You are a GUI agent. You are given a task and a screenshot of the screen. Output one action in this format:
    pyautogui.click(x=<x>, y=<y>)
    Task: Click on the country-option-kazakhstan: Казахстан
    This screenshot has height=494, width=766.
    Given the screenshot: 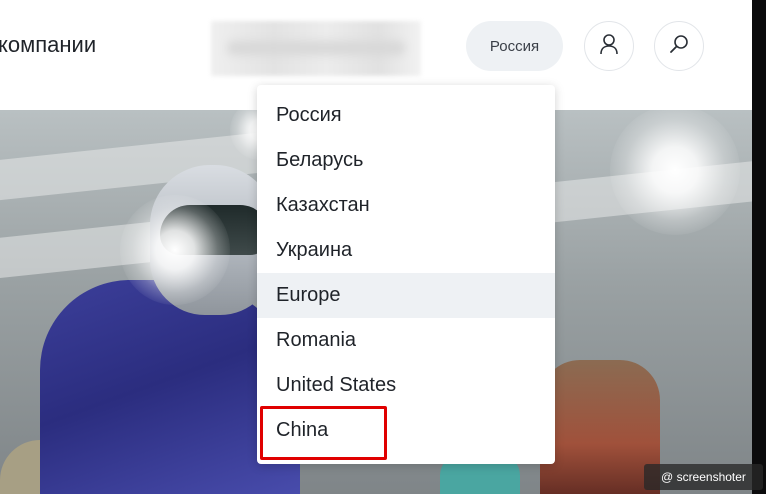 What is the action you would take?
    pyautogui.click(x=406, y=205)
    